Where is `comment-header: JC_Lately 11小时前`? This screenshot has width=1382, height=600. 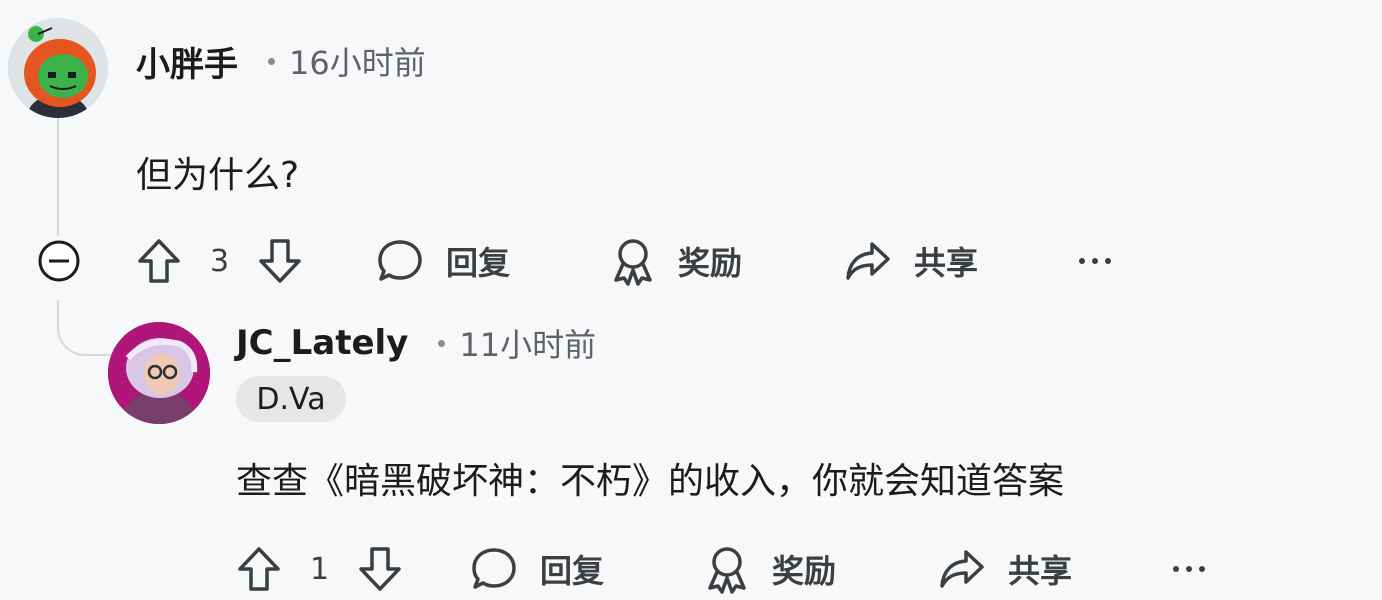 comment-header: JC_Lately 11小时前 is located at coordinates (416, 343).